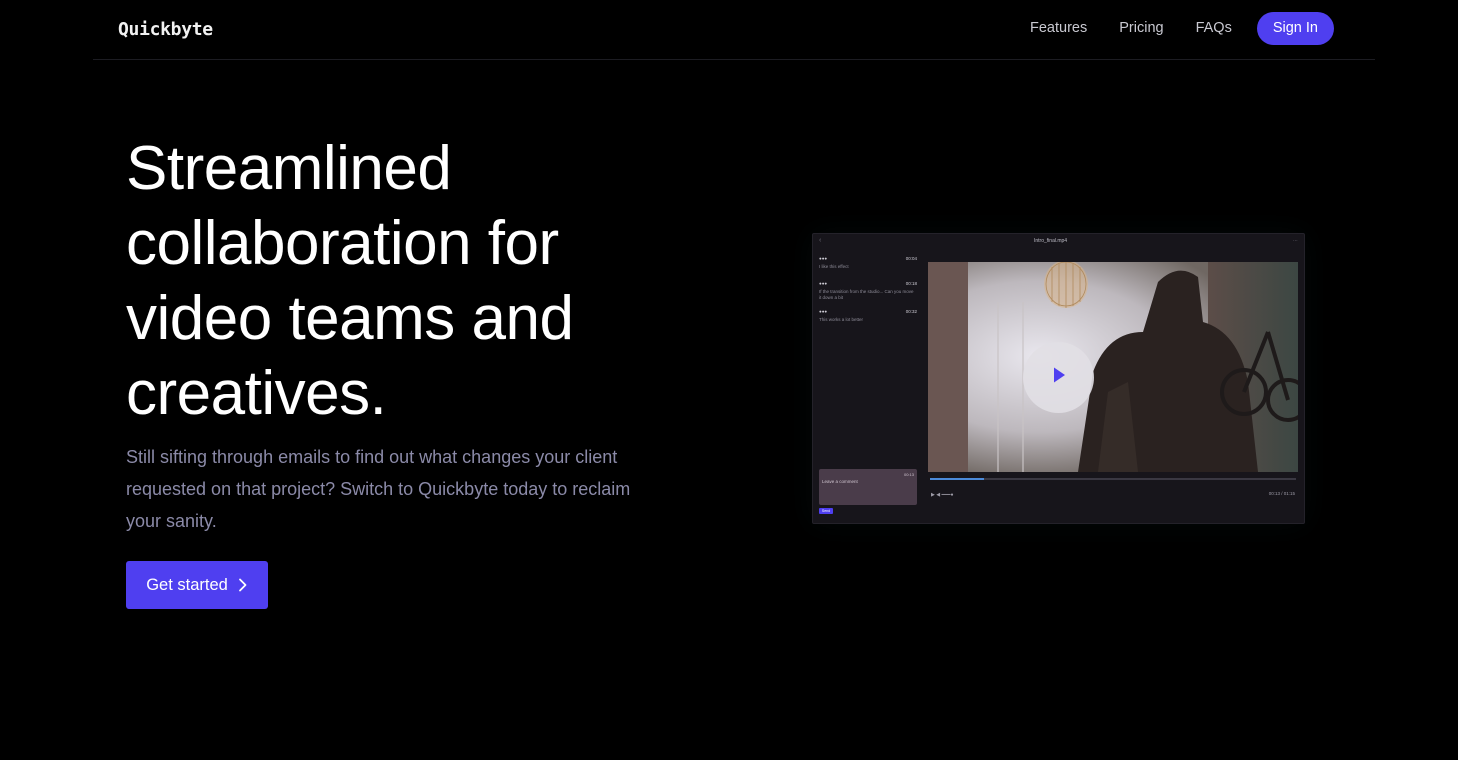 The width and height of the screenshot is (1458, 760). Describe the element at coordinates (840, 481) in the screenshot. I see `composer-placeholder: Leave a comment` at that location.